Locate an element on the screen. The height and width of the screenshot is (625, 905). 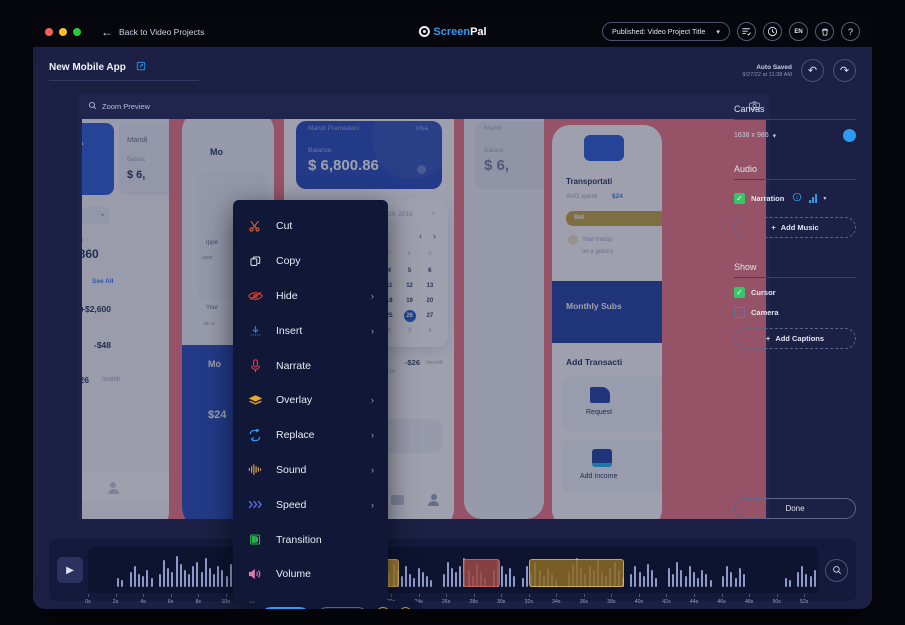
done-button: Done is located at coordinates (795, 508).